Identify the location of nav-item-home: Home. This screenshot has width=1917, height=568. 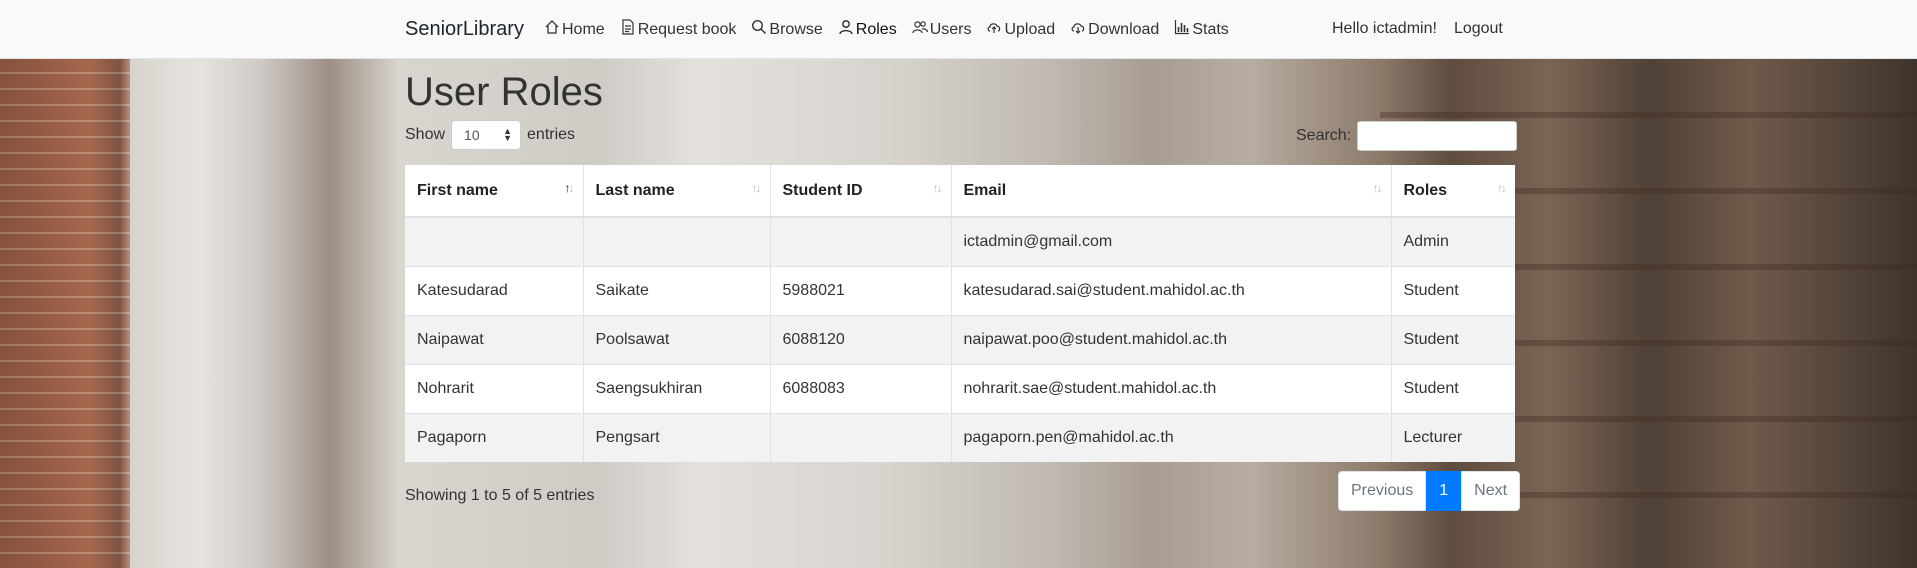
(574, 29).